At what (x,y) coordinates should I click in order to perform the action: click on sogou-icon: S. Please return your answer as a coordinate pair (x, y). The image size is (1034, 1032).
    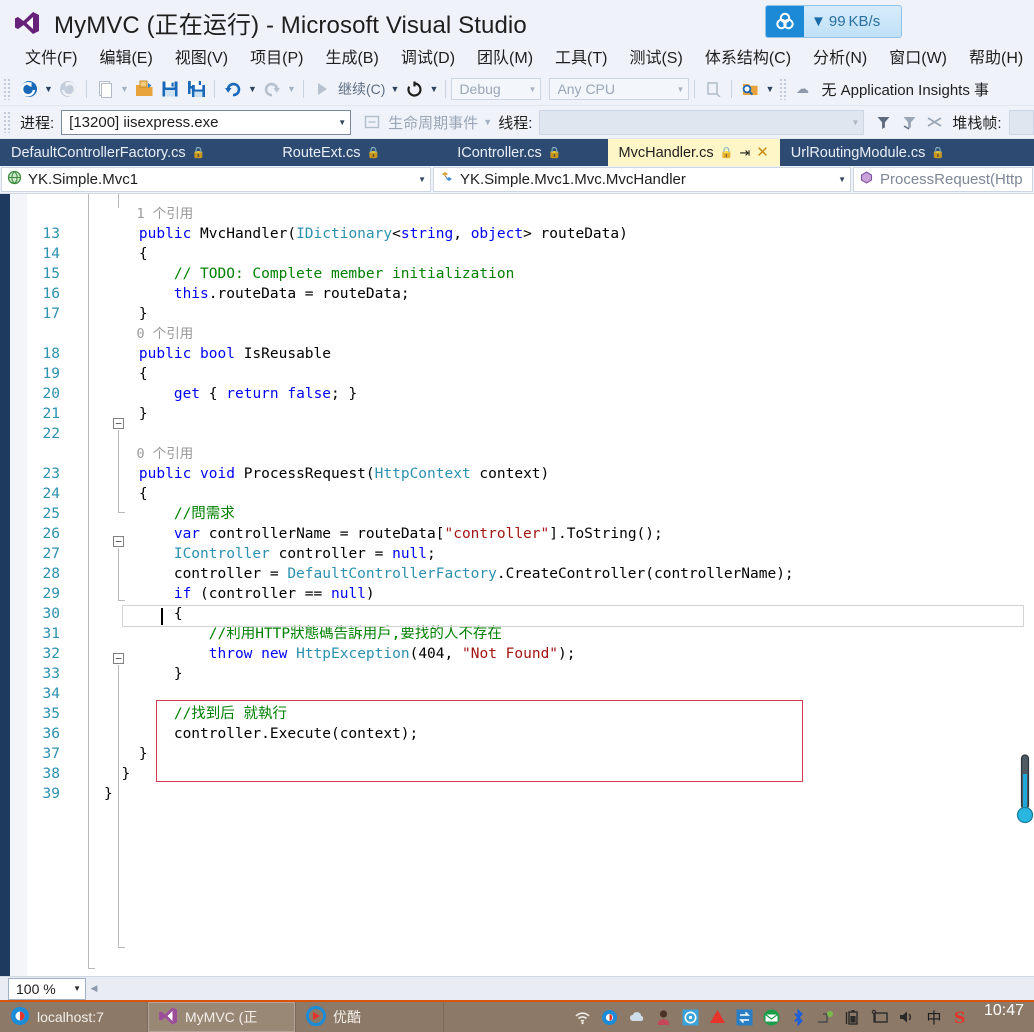
    Looking at the image, I should click on (961, 1017).